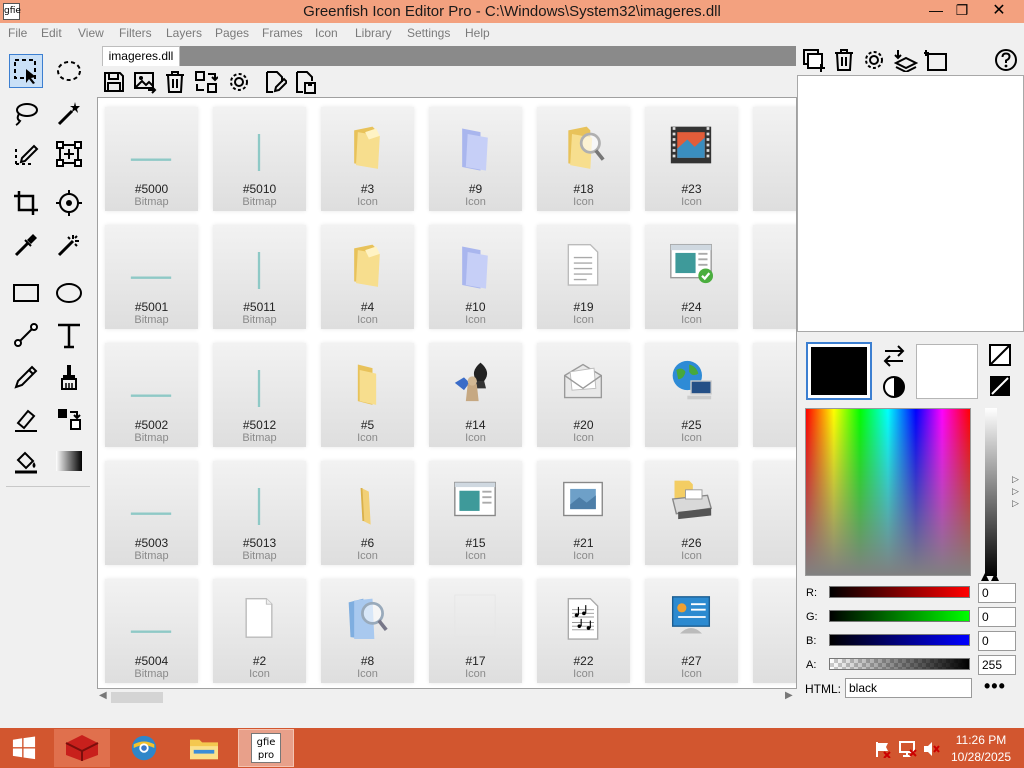 This screenshot has height=768, width=1024. What do you see at coordinates (206, 82) in the screenshot?
I see `arrange-button` at bounding box center [206, 82].